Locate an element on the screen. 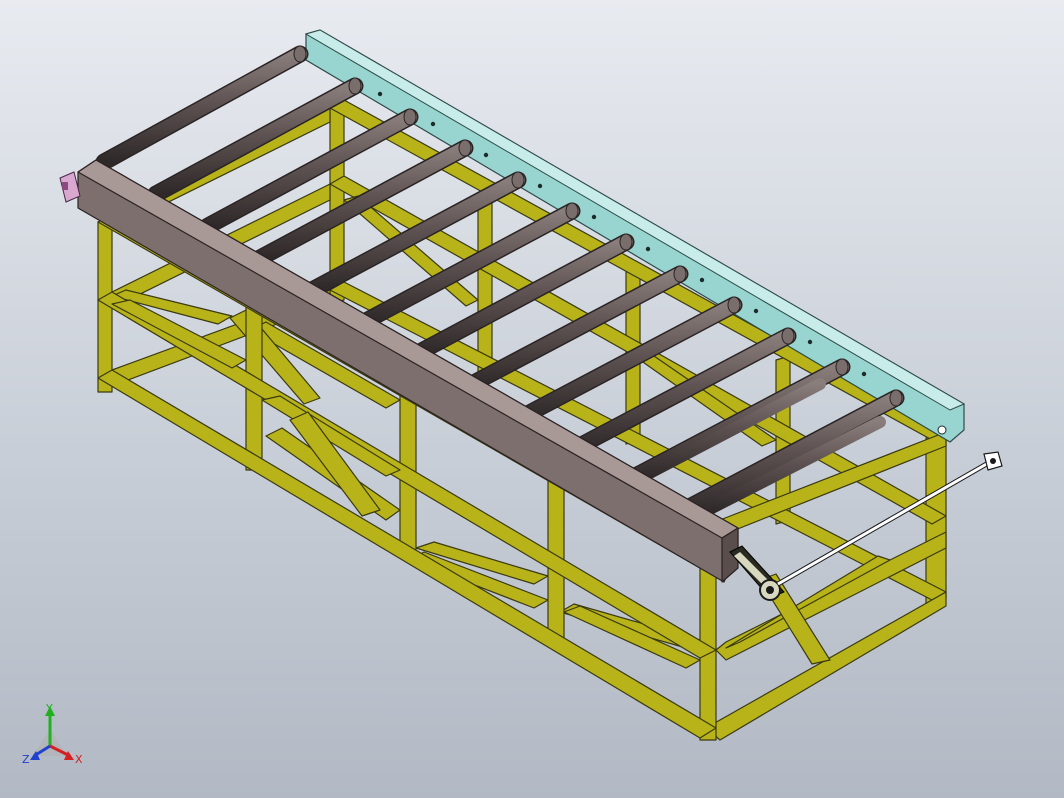 This screenshot has width=1064, height=798. frame-right-bottom is located at coordinates (826, 666).